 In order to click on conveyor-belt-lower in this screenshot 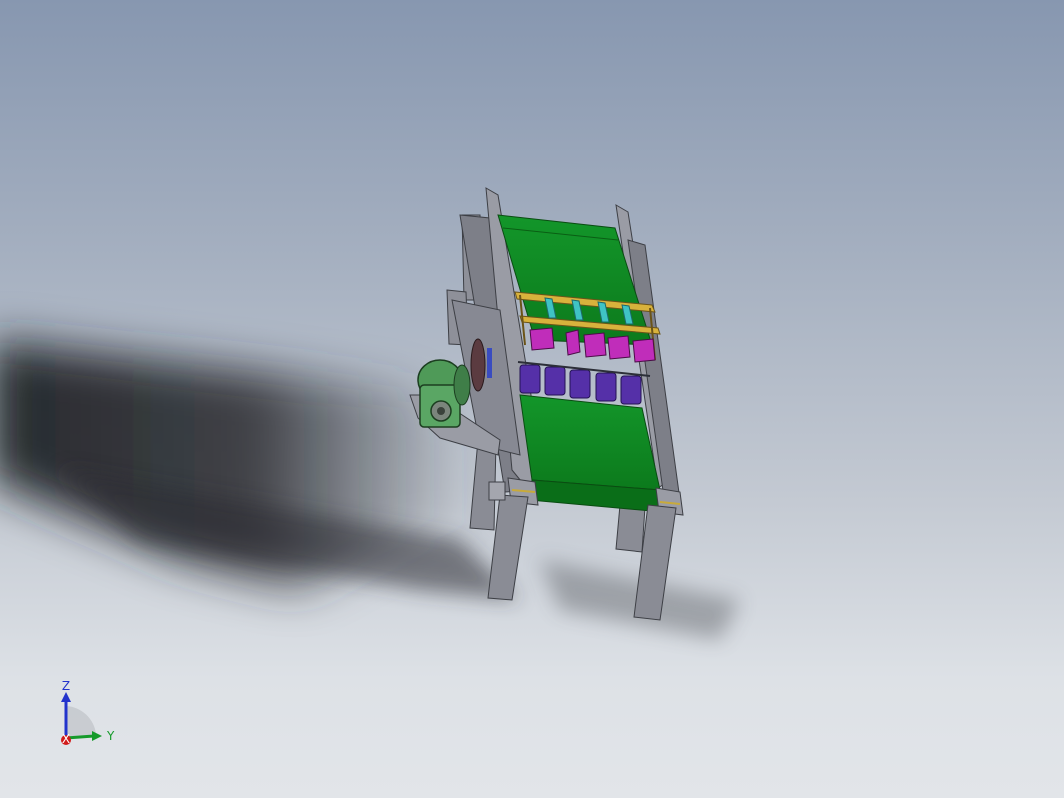, I will do `click(591, 453)`.